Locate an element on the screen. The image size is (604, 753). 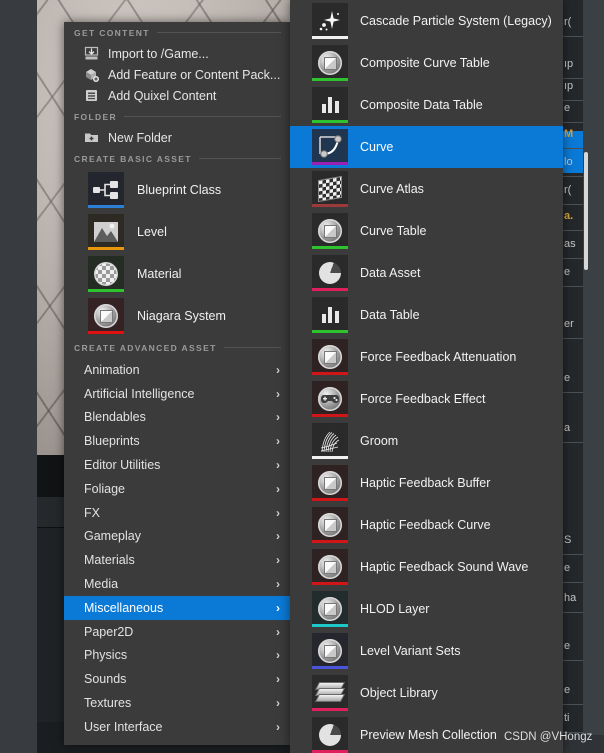
submenu-item-composite-data-table: Composite Data Table is located at coordinates (426, 105).